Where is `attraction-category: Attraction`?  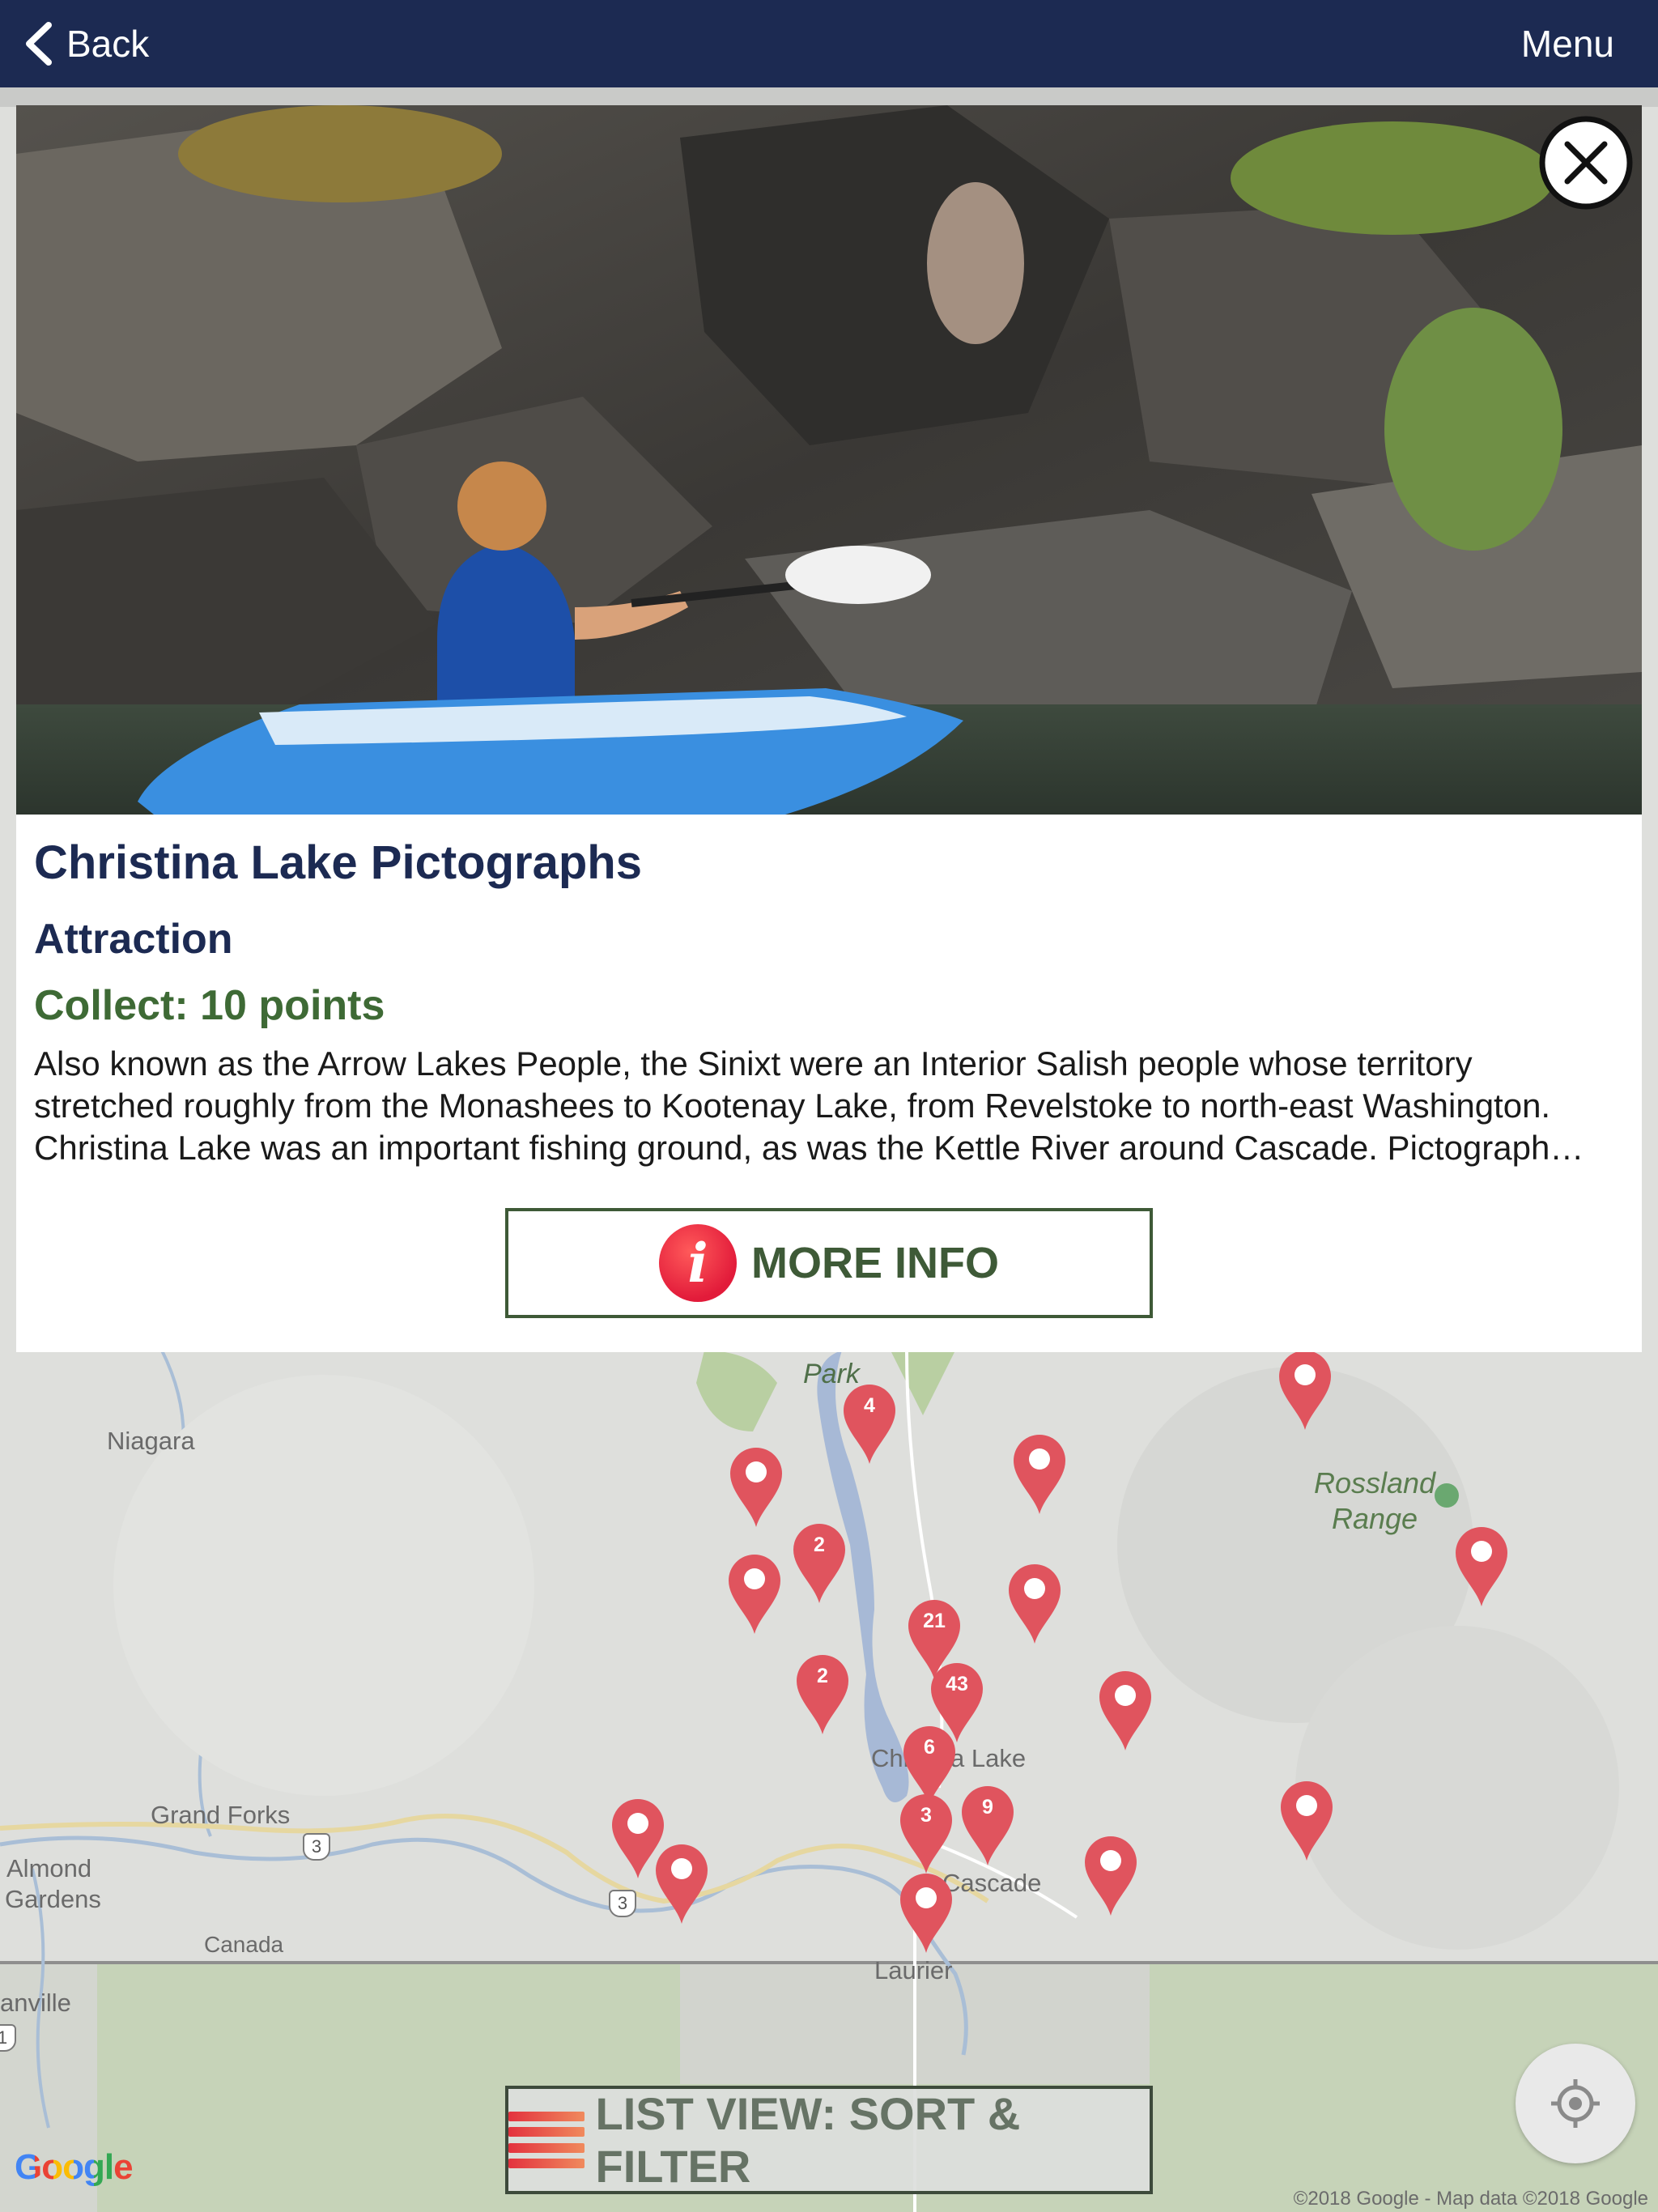 attraction-category: Attraction is located at coordinates (133, 940).